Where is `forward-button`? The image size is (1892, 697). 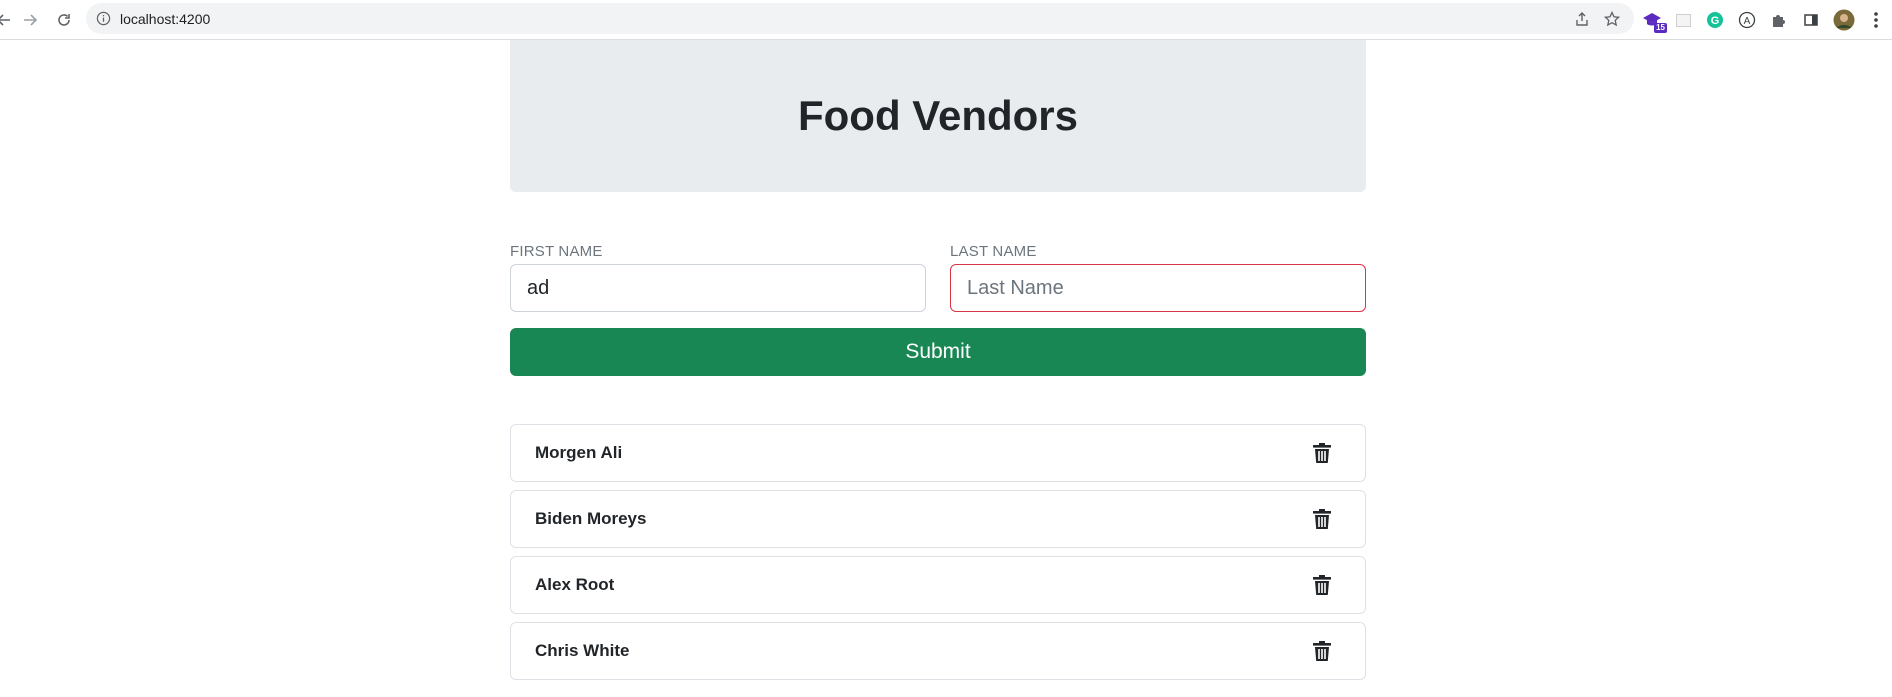 forward-button is located at coordinates (30, 20).